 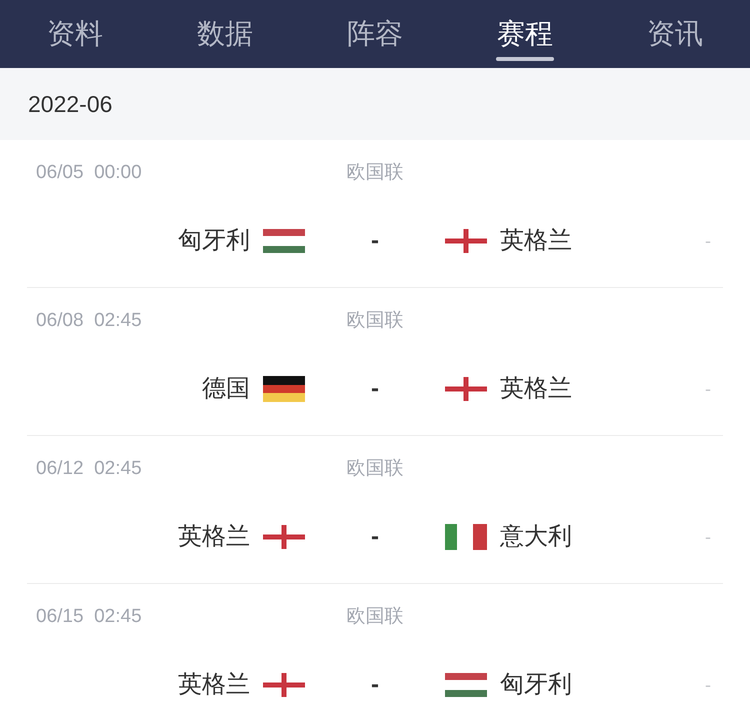 I want to click on tab: 阵容, so click(x=375, y=39).